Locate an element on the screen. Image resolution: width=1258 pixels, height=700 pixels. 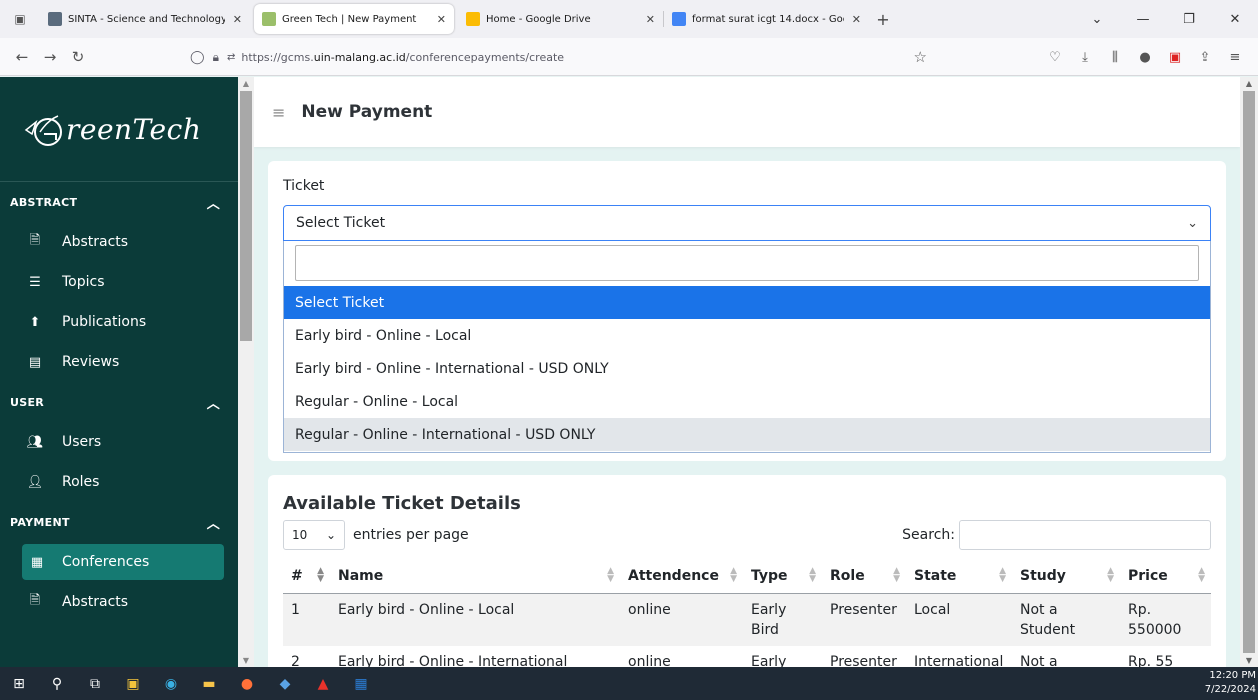
column-header: # ▲ ▼ is located at coordinates (306, 576).